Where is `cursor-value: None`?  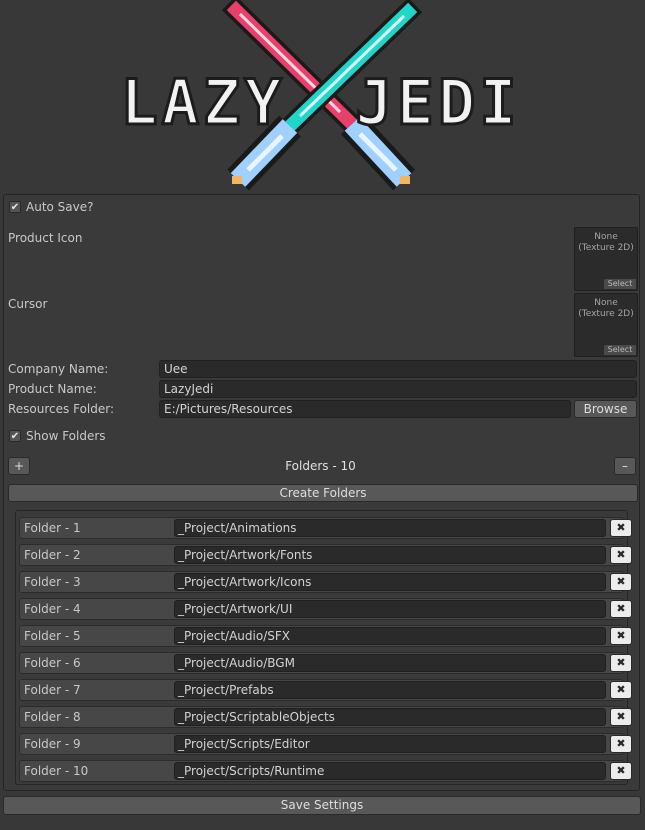
cursor-value: None is located at coordinates (606, 303).